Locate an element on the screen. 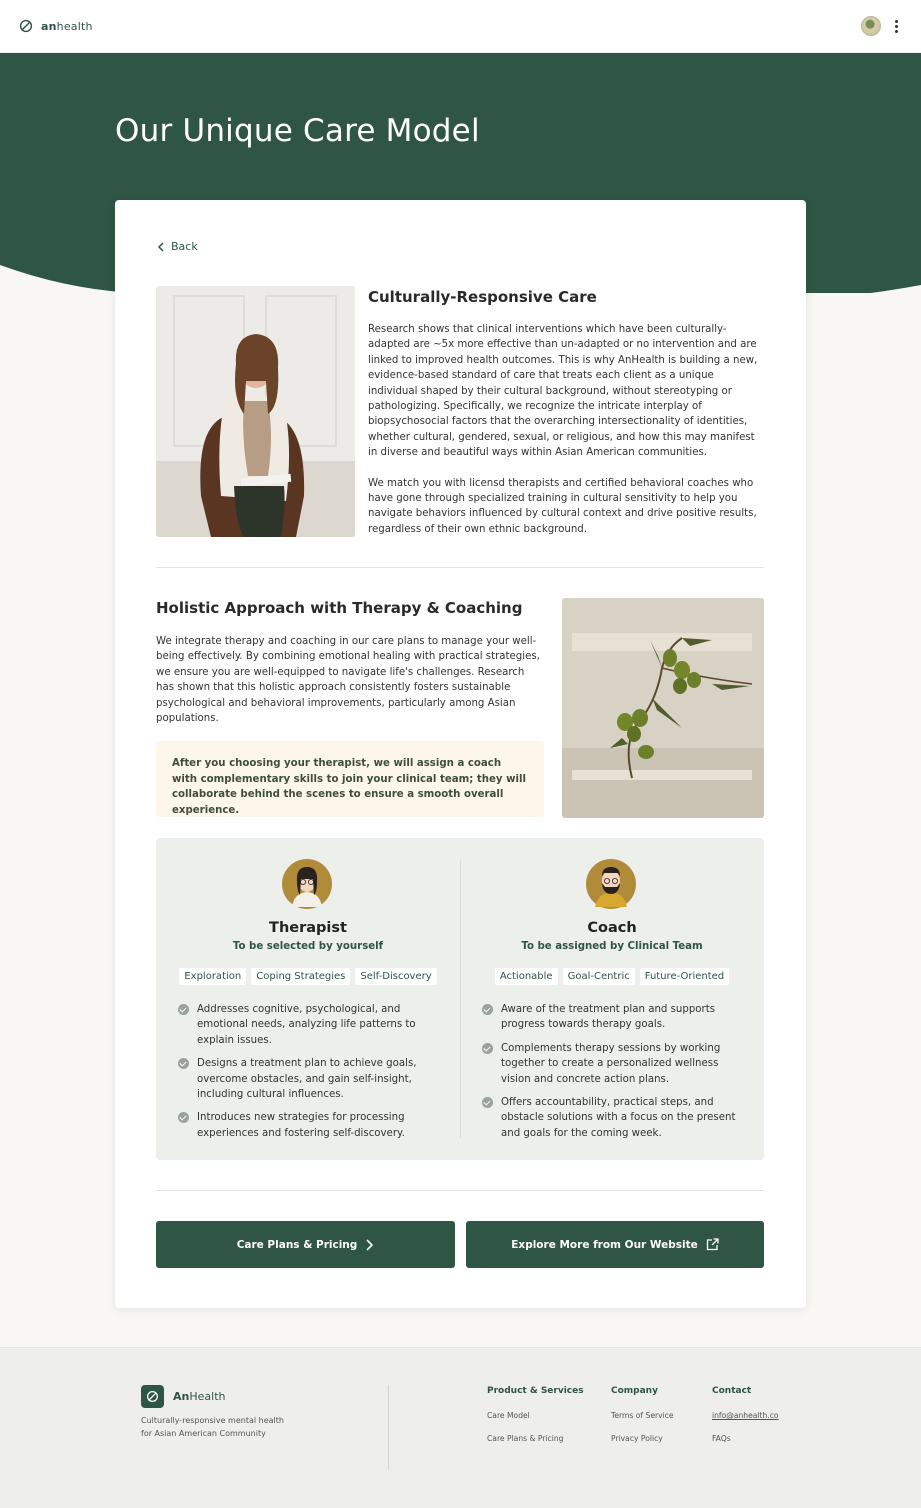 This screenshot has width=921, height=1508. tag: Future-Oriented is located at coordinates (684, 976).